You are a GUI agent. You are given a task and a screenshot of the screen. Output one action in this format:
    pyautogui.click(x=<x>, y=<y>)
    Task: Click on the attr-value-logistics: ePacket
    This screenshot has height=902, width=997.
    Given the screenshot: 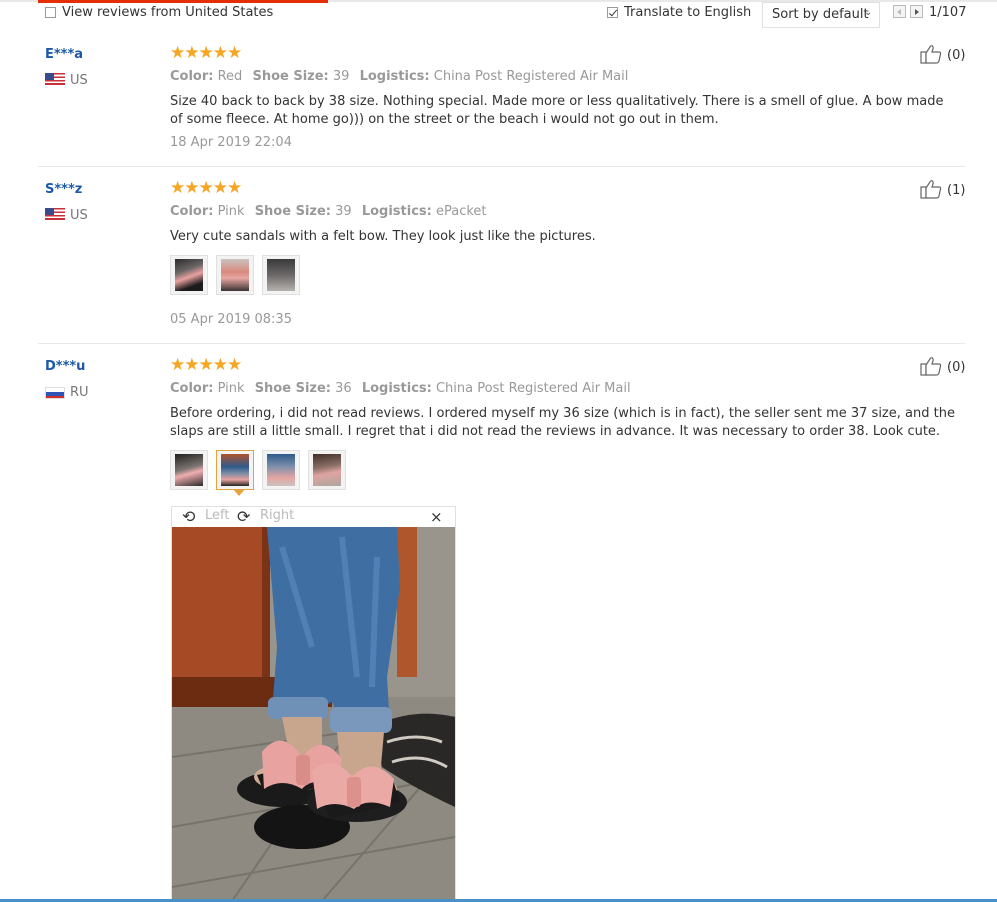 What is the action you would take?
    pyautogui.click(x=461, y=211)
    